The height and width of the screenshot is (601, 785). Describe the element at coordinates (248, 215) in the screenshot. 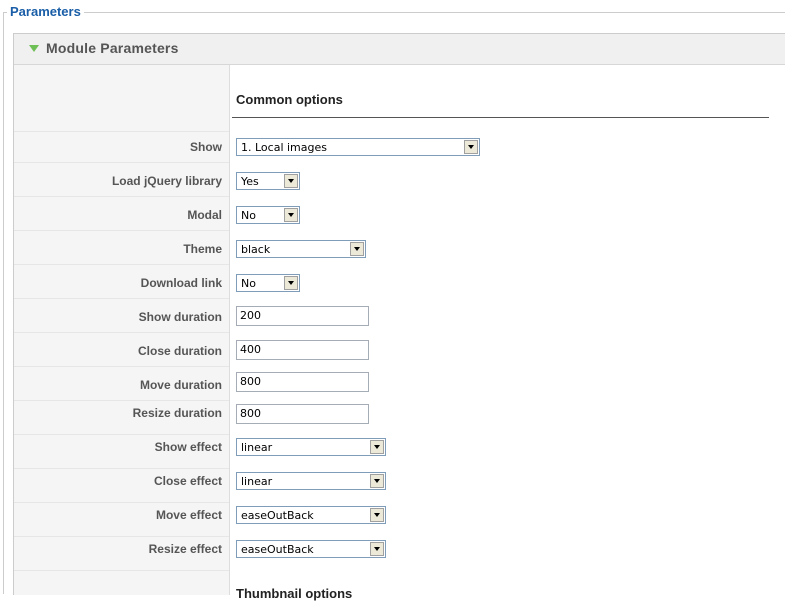

I see `modal-select-value: No` at that location.